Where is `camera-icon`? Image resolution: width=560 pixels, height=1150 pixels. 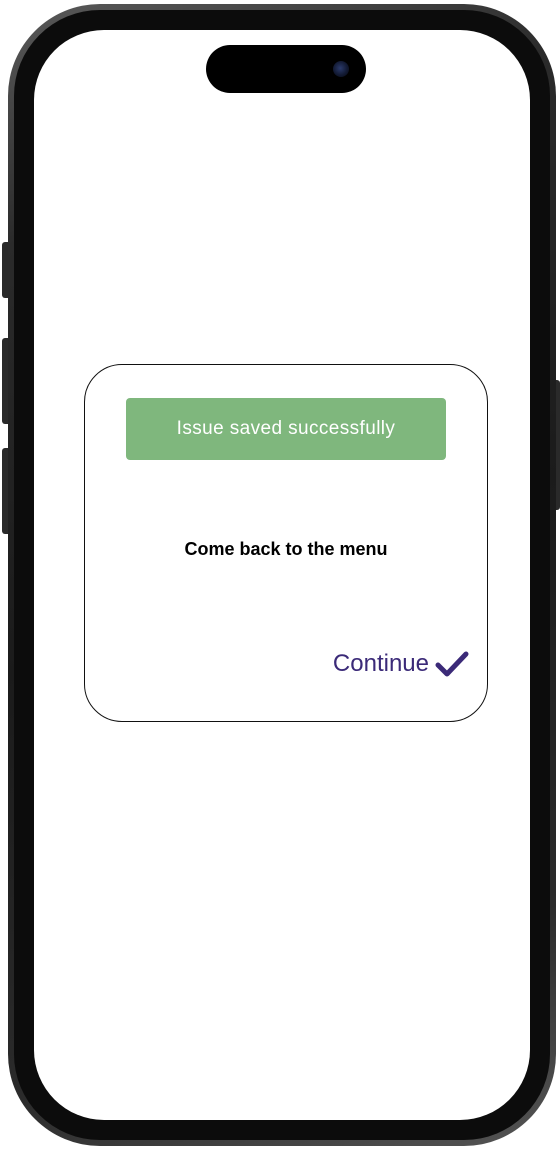
camera-icon is located at coordinates (341, 69).